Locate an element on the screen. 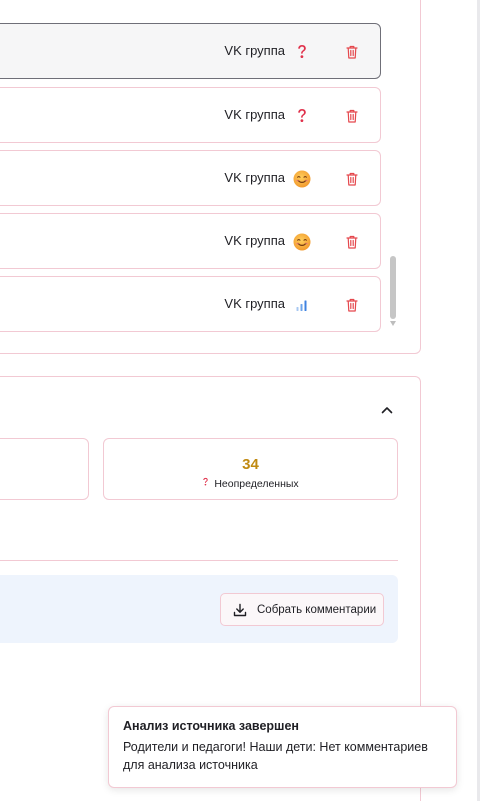 This screenshot has width=480, height=801. collect-comments-button: Собрать комментарии is located at coordinates (302, 609).